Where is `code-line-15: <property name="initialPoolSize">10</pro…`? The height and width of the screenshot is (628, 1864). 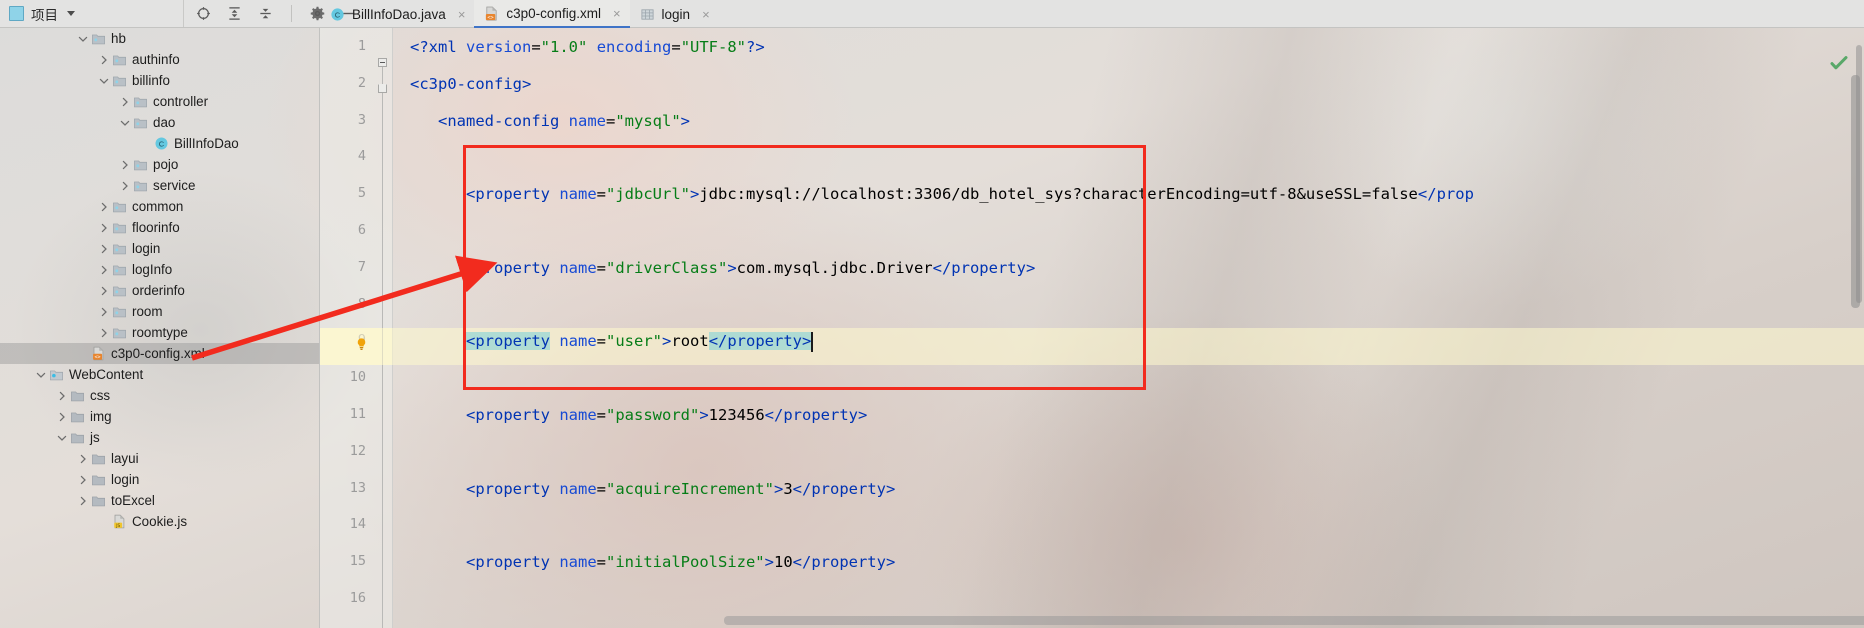
code-line-15: <property name="initialPoolSize">10</pro… is located at coordinates (680, 562).